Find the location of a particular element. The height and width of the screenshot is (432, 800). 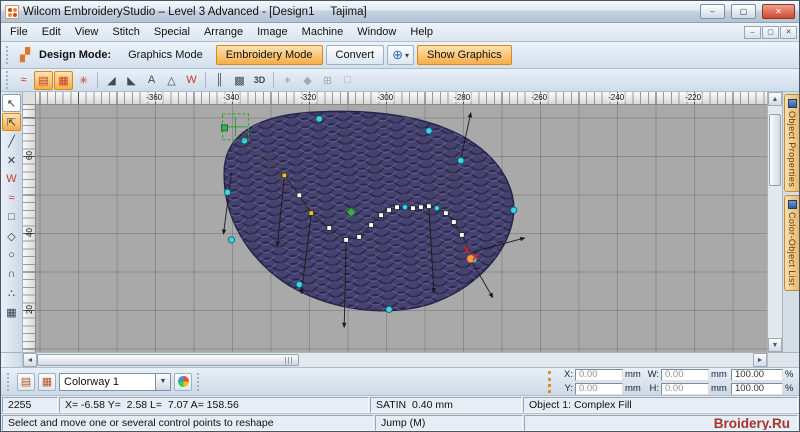

globe-icon: ⊕ is located at coordinates (397, 54).